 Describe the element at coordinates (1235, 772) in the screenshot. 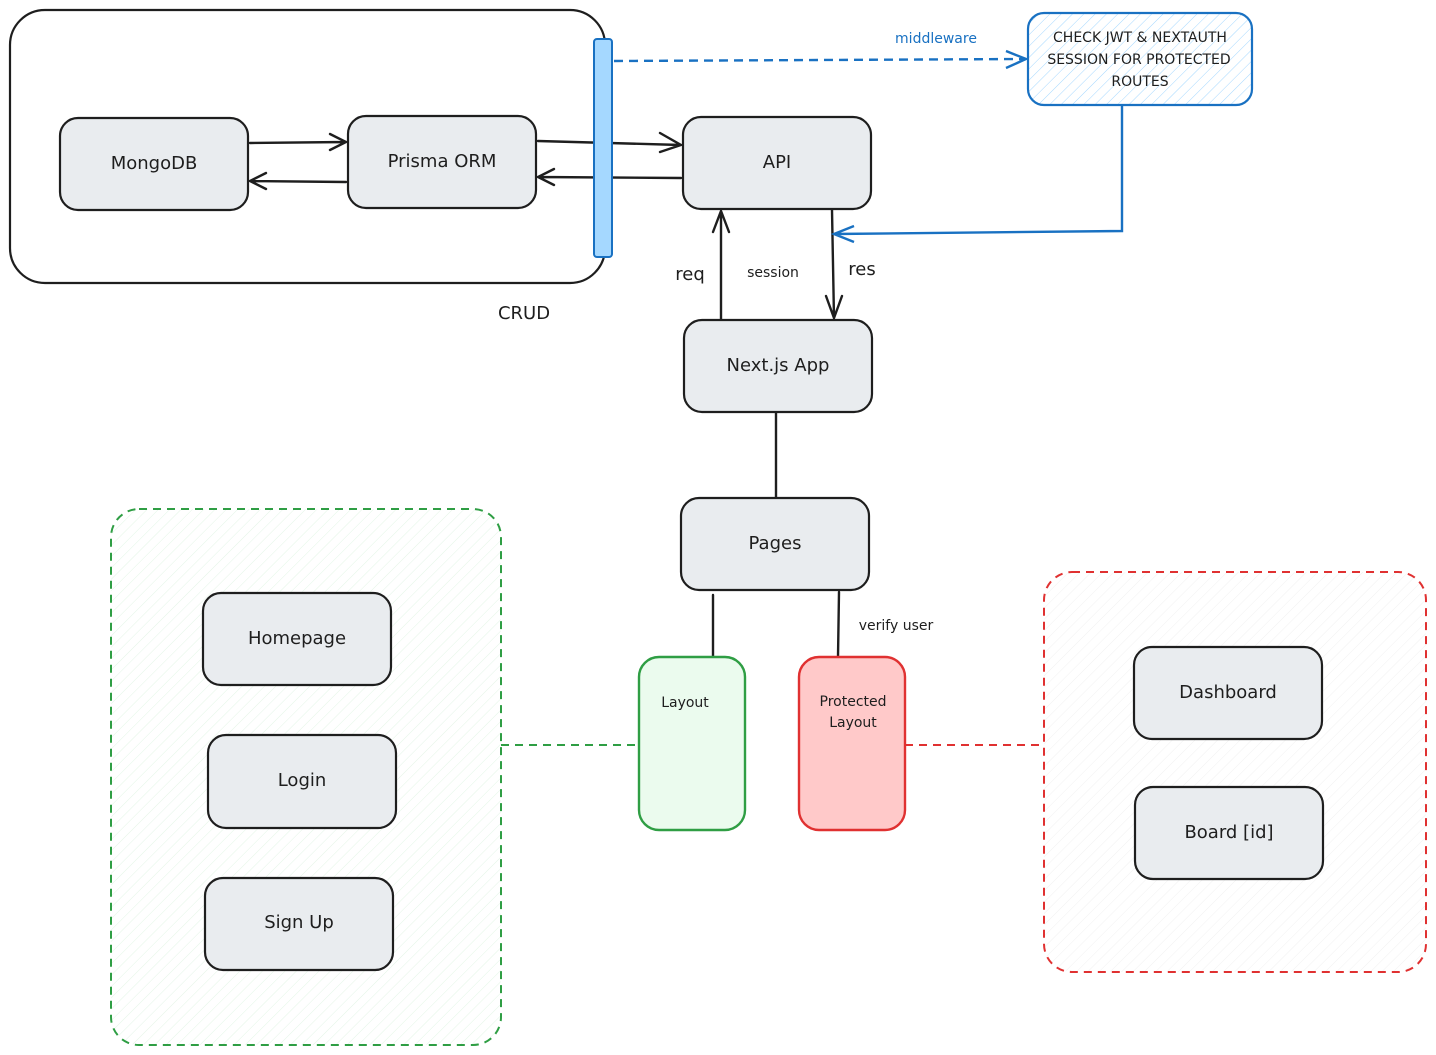

I see `protected-pages-group` at that location.